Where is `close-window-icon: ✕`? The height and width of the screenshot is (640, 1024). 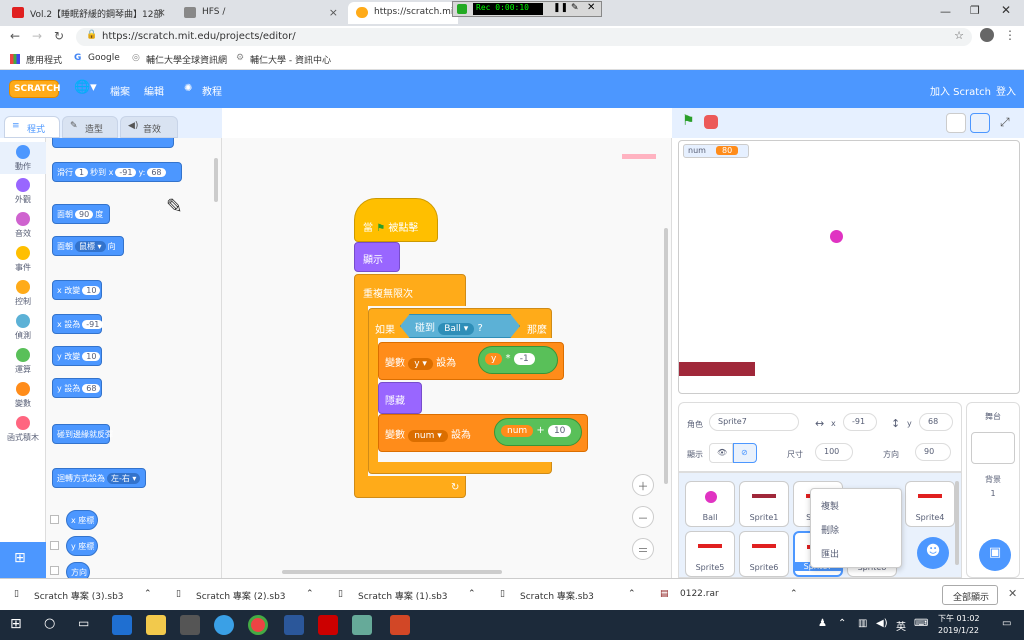 close-window-icon: ✕ is located at coordinates (1006, 10).